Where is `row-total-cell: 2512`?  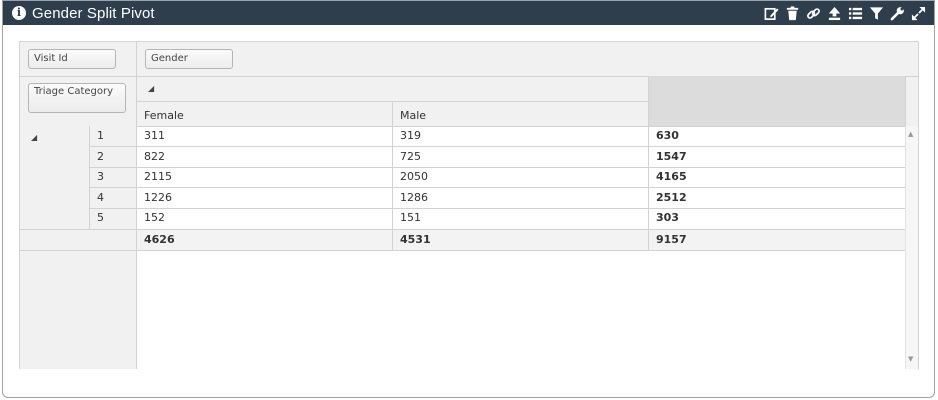 row-total-cell: 2512 is located at coordinates (671, 197).